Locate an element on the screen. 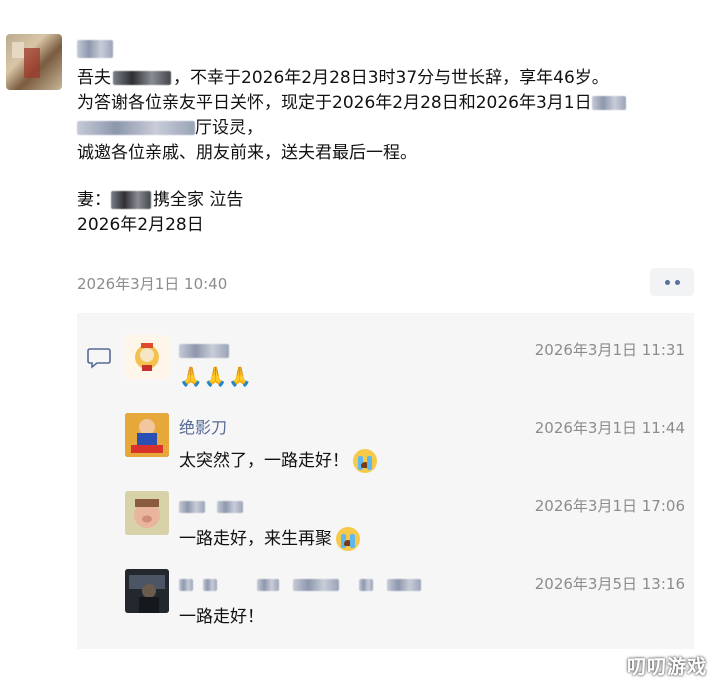 The image size is (719, 689). post-text-line6: 2026年2月28日 is located at coordinates (140, 225).